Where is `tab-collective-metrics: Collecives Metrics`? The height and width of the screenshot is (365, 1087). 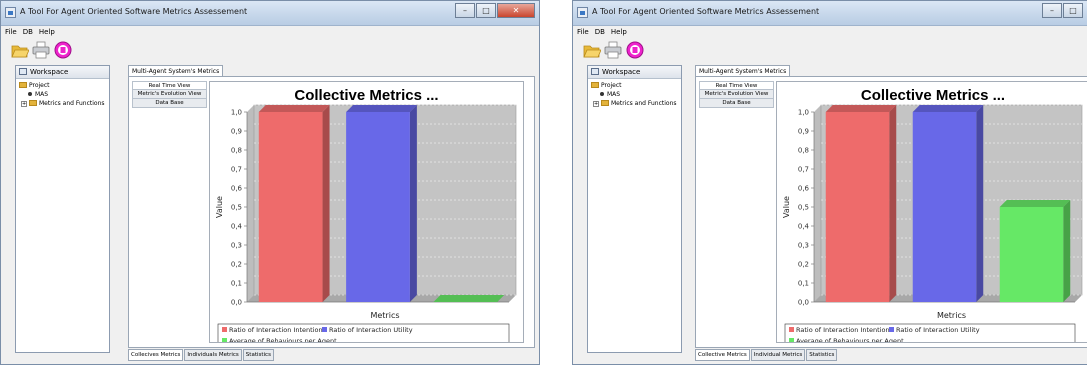 tab-collective-metrics: Collecives Metrics is located at coordinates (156, 355).